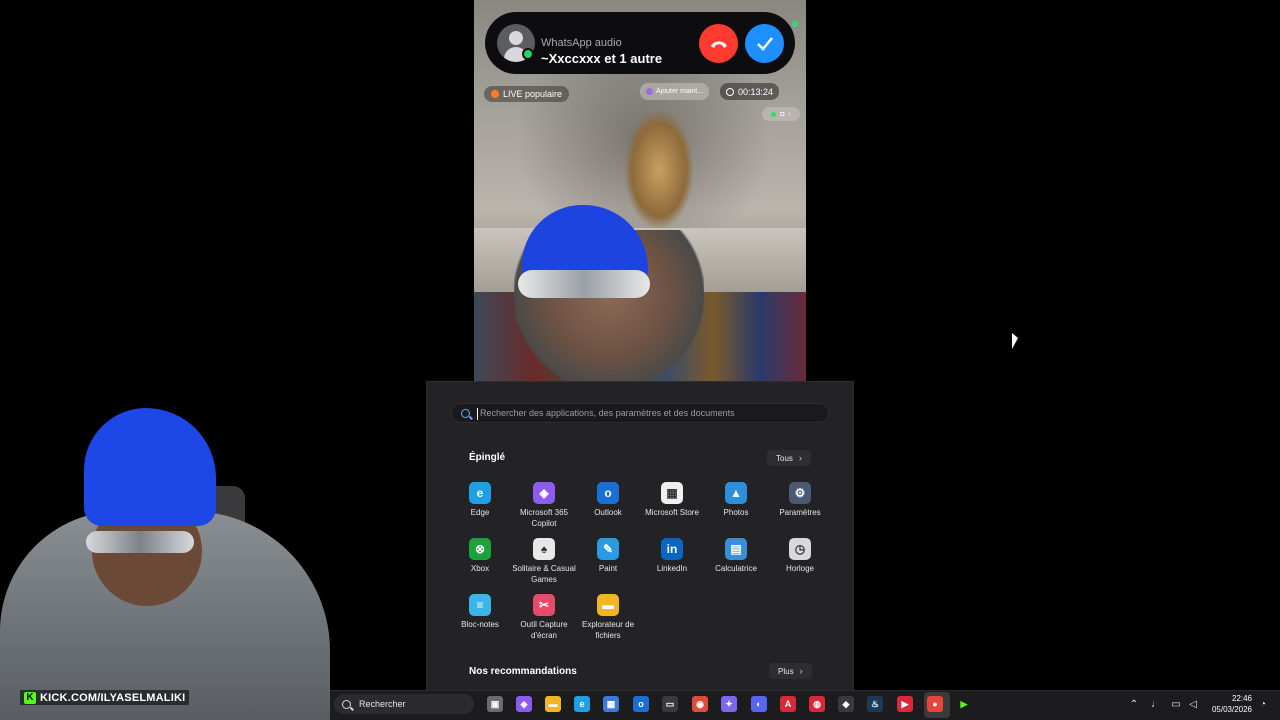 The image size is (1280, 720). I want to click on volume-muted-icon: ◁, so click(1193, 704).